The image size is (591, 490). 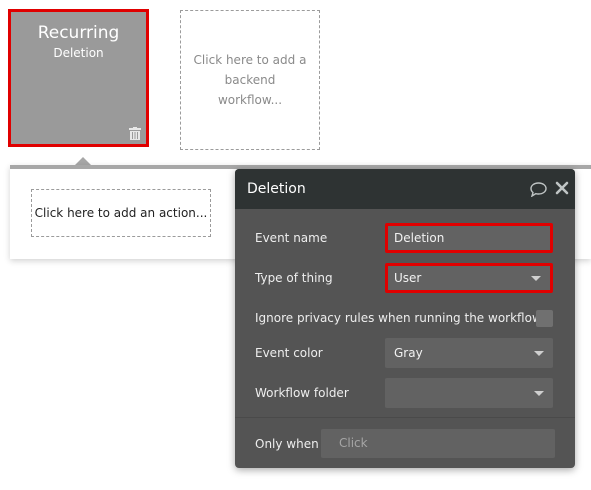 What do you see at coordinates (287, 444) in the screenshot?
I see `only-when-label: Only when` at bounding box center [287, 444].